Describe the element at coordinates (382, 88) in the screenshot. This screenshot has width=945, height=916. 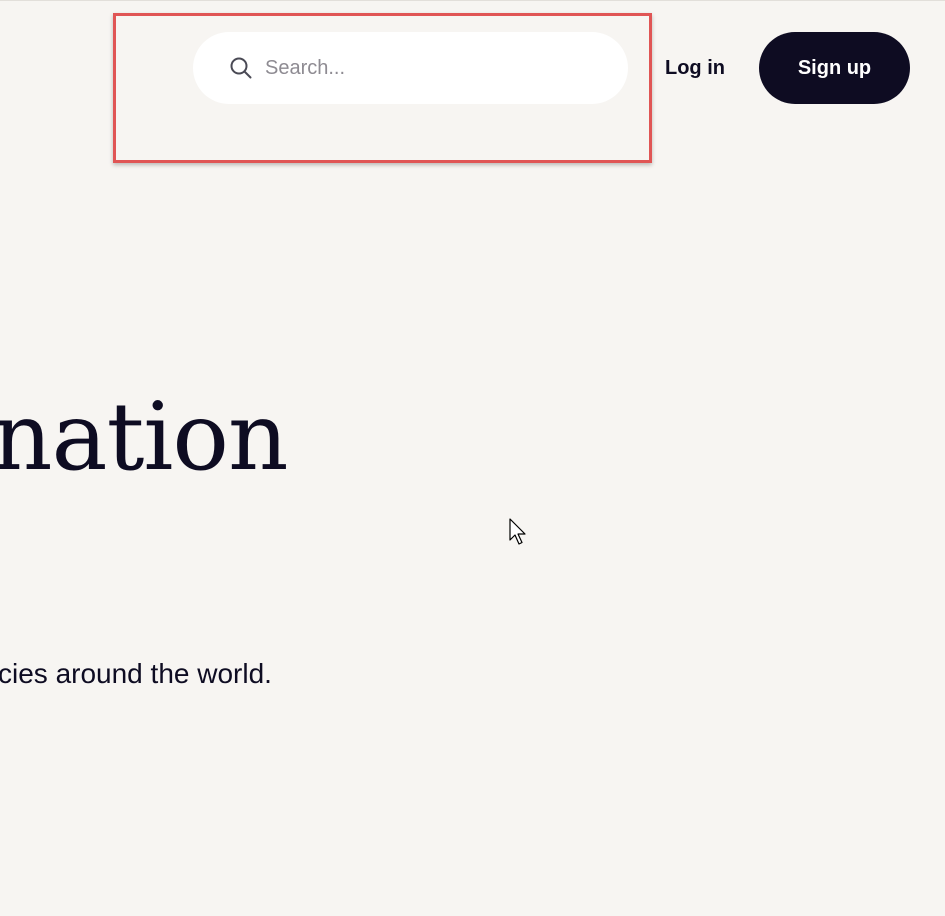
I see `annotation-highlight-box` at that location.